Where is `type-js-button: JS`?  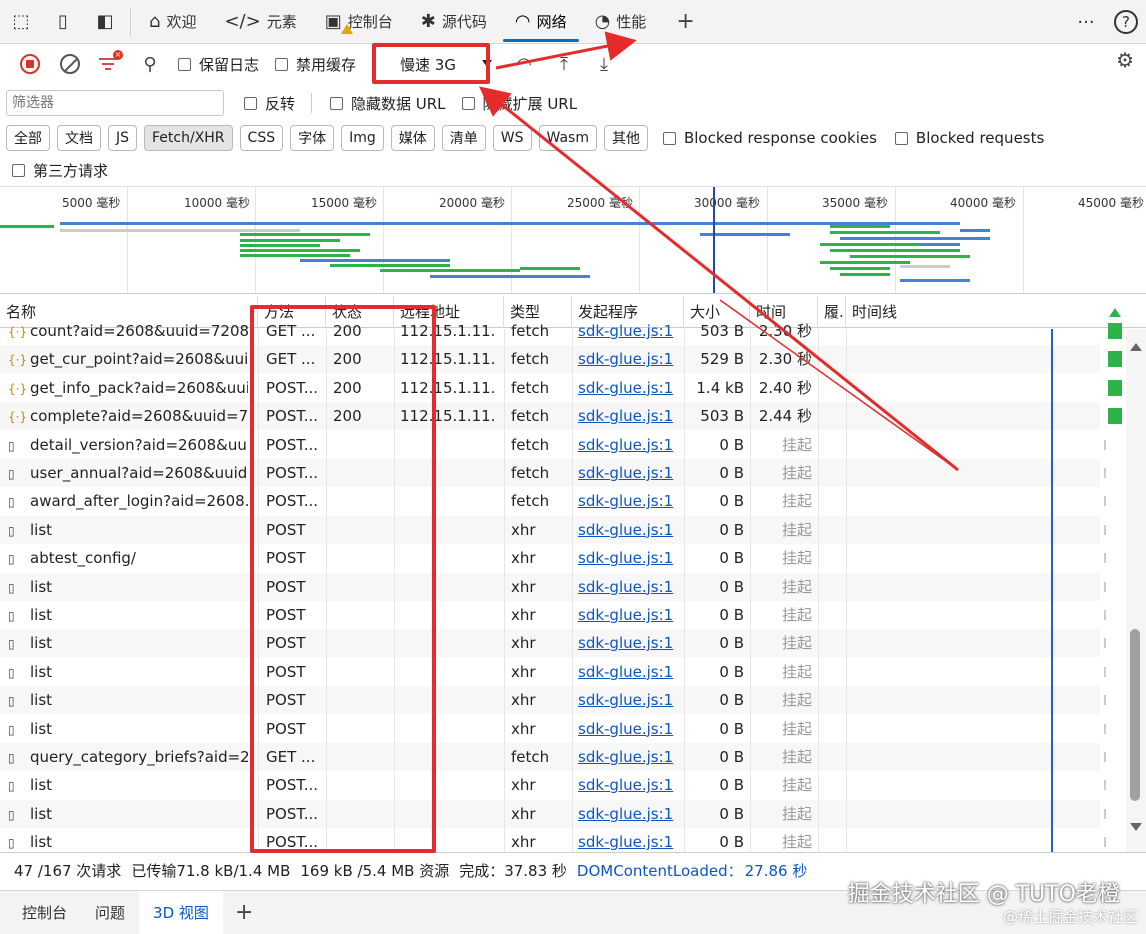
type-js-button: JS is located at coordinates (123, 138).